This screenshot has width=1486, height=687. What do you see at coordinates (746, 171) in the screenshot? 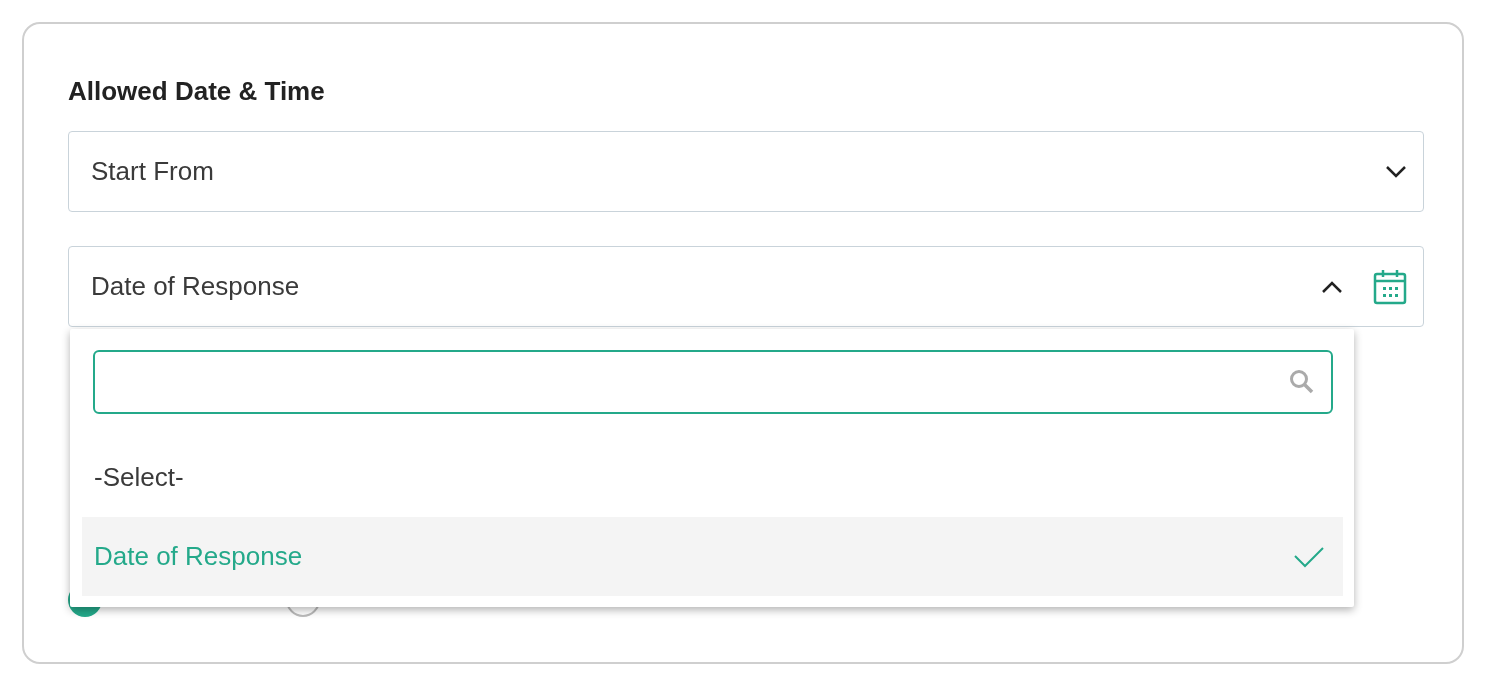
I see `select-field: Start From` at bounding box center [746, 171].